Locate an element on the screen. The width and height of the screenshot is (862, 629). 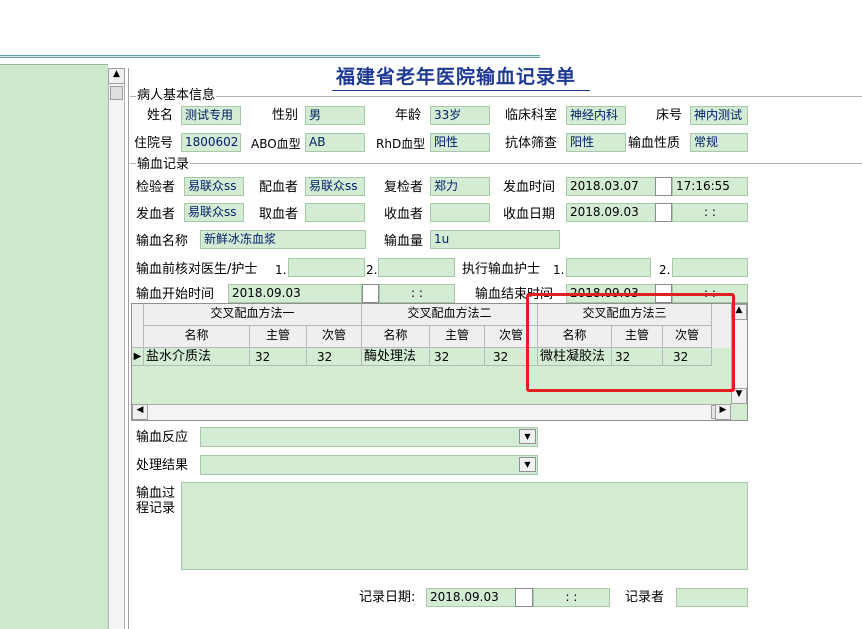
col-main-1: 主管 is located at coordinates (278, 337).